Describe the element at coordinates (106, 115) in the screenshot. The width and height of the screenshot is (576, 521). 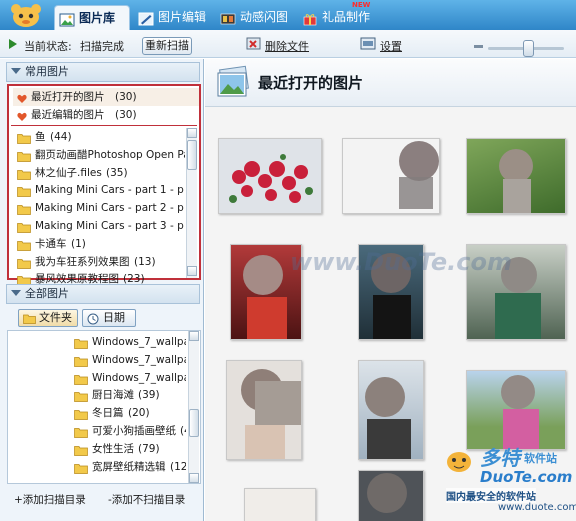
I see `recent-edited-item: 最近编辑的图片 (30)` at that location.